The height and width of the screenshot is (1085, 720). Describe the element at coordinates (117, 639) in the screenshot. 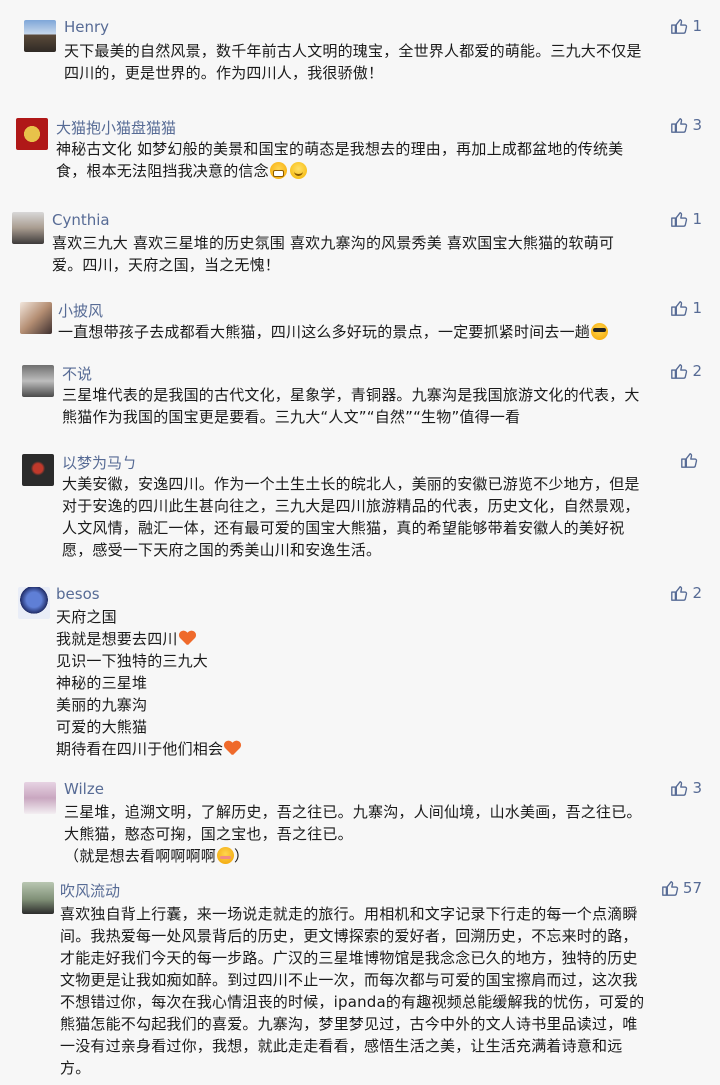

I see `comment-line-text: 我就是想要去四川` at that location.